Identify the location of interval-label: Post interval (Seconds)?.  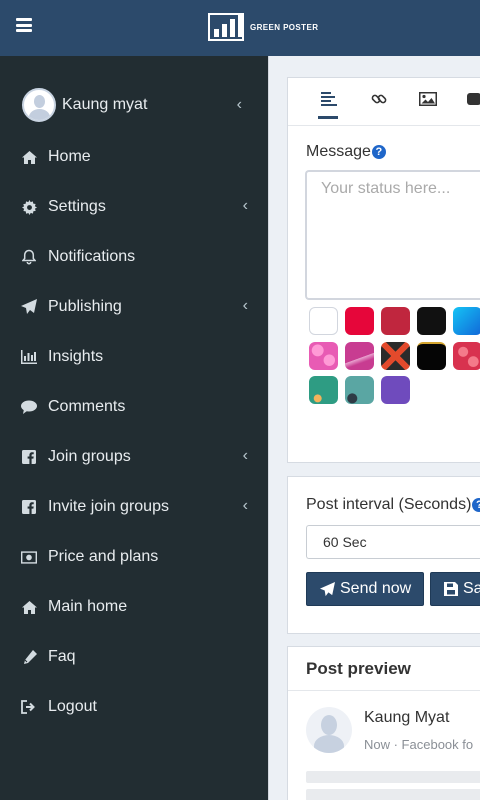
(393, 505).